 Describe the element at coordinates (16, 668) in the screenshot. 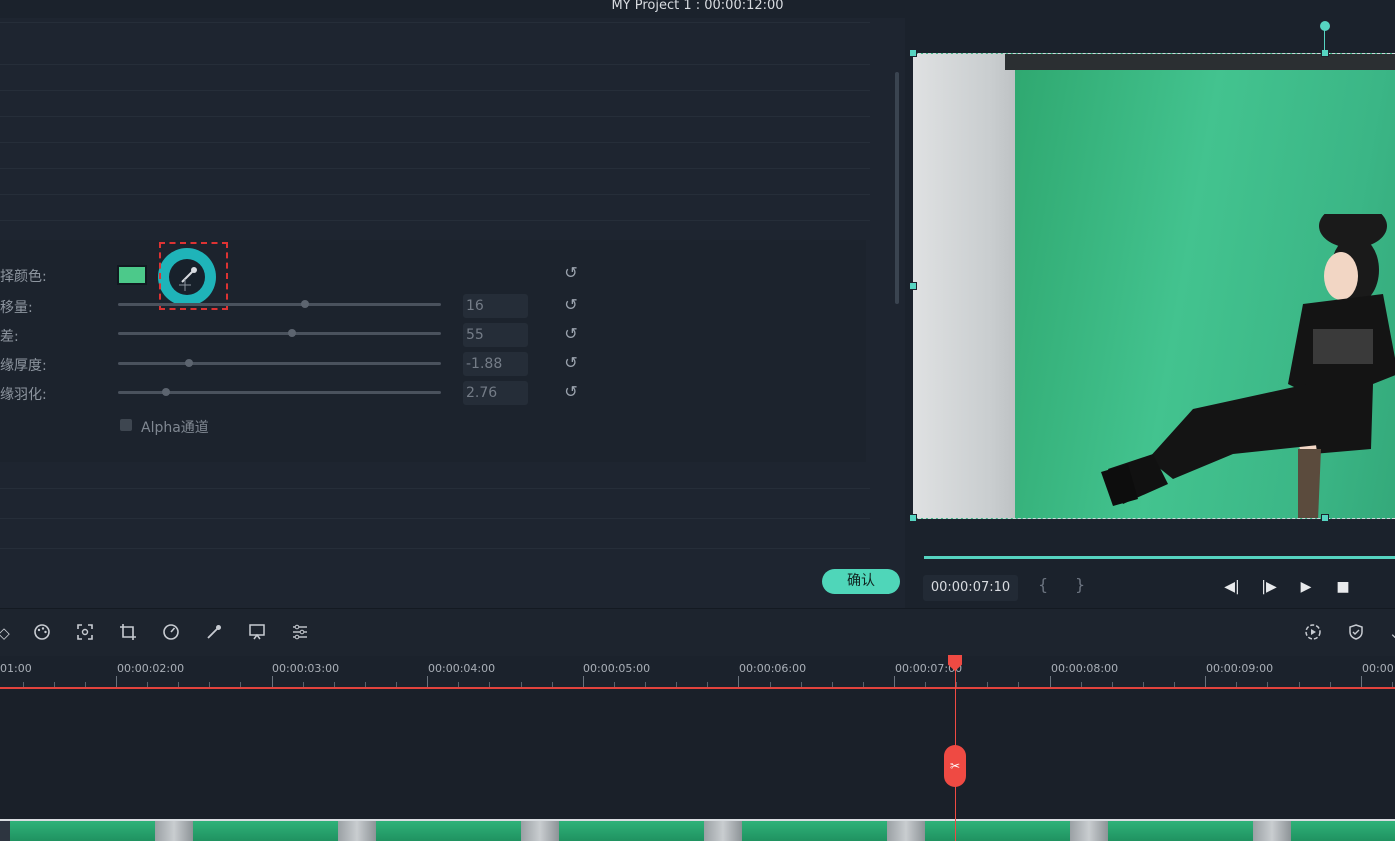

I see `ruler-label: 01:00` at that location.